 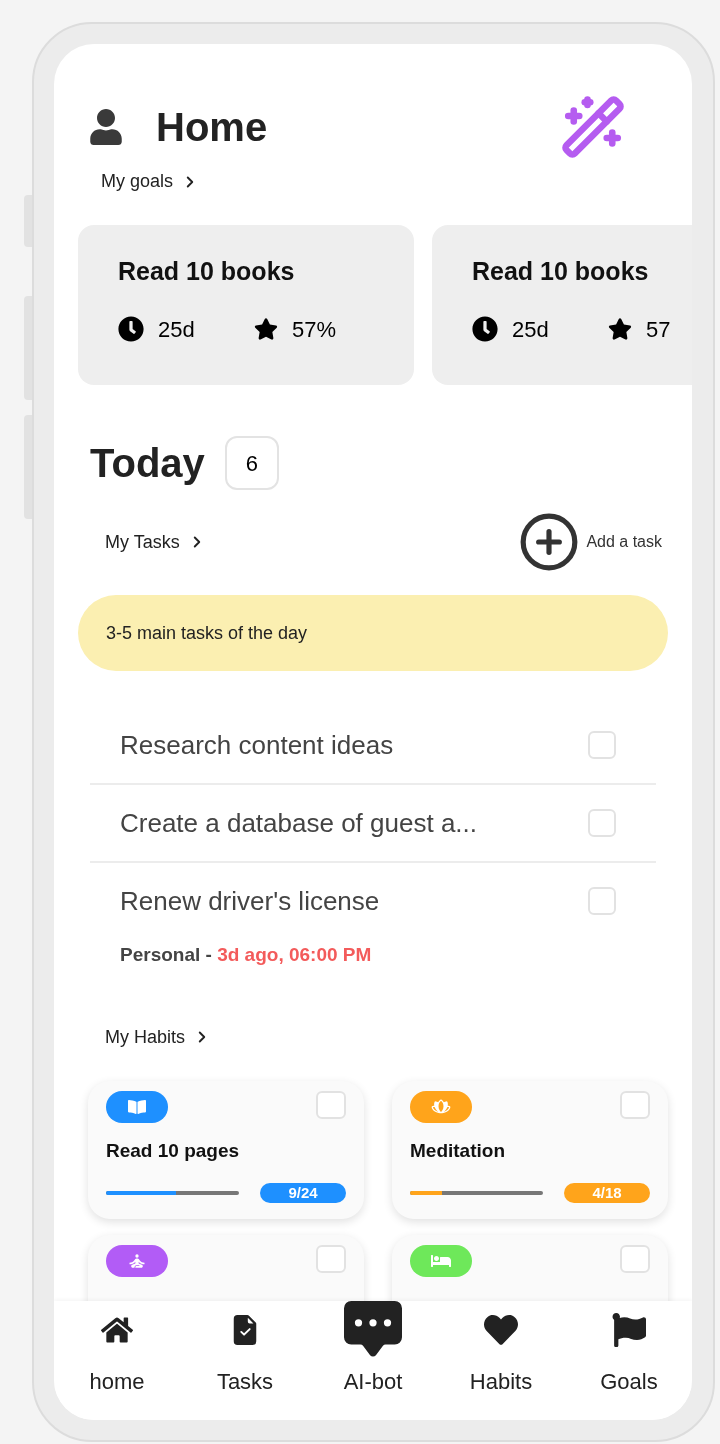 I want to click on goal-card: Read 10 books 25d 57, so click(x=562, y=305).